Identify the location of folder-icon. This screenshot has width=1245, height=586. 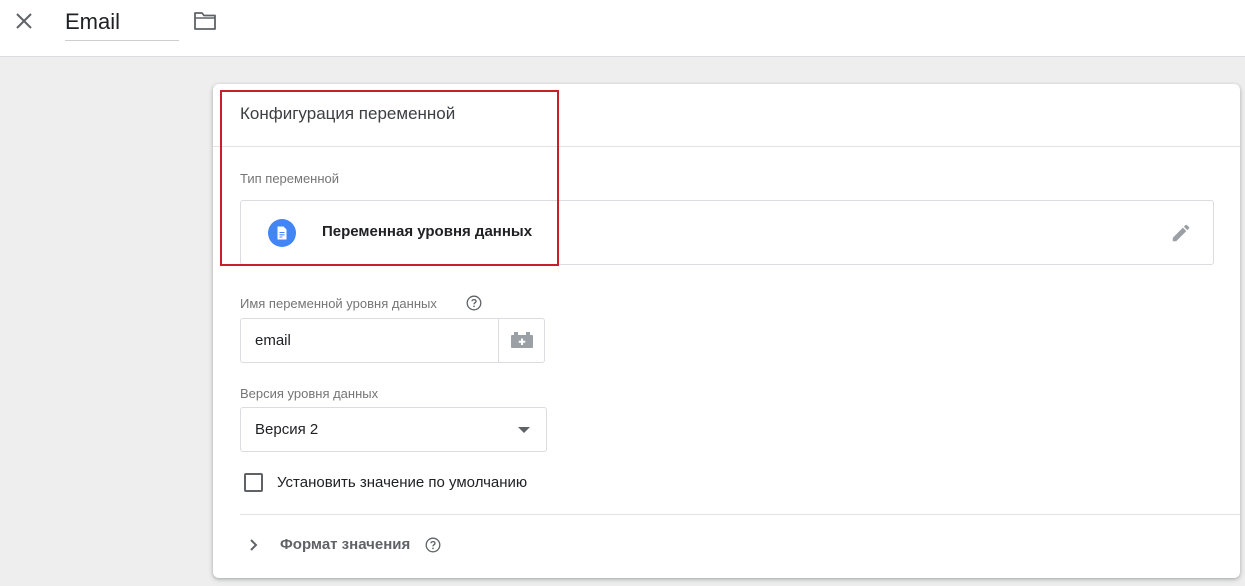
(205, 21).